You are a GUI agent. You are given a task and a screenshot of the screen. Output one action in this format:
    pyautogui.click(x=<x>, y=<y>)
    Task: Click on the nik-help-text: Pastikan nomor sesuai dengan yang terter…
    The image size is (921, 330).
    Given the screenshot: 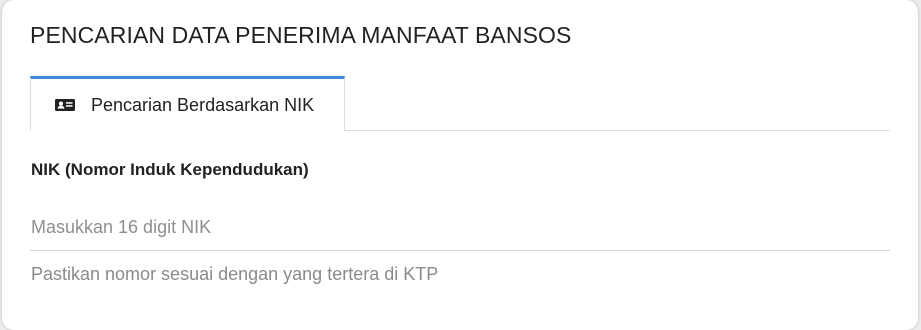 What is the action you would take?
    pyautogui.click(x=235, y=274)
    